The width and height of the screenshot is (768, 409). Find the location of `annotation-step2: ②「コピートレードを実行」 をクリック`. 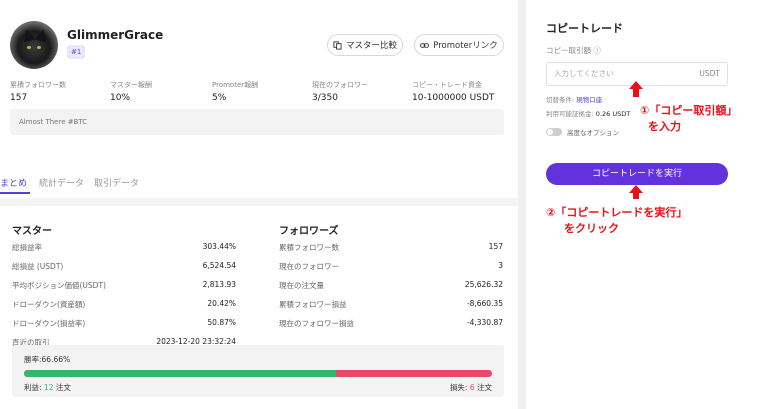

annotation-step2: ②「コピートレードを実行」 をクリック is located at coordinates (617, 220).